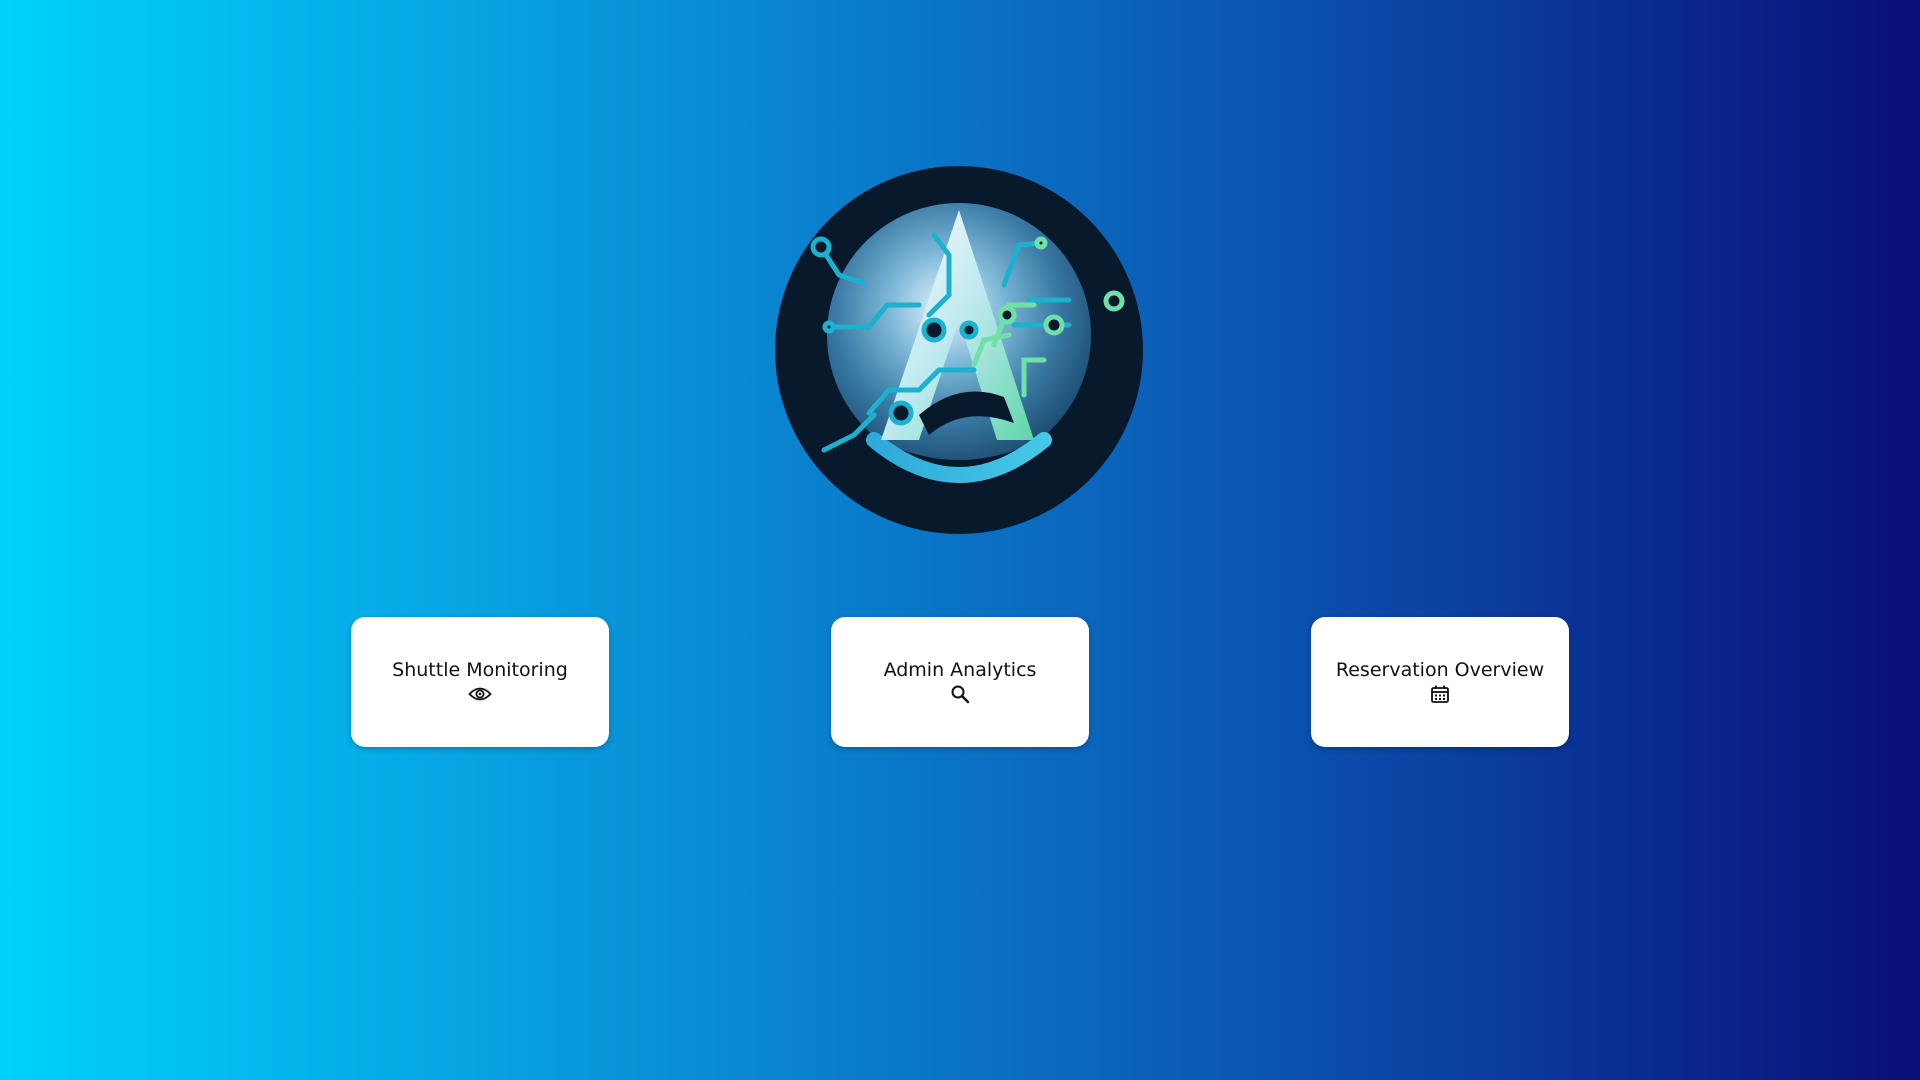 The height and width of the screenshot is (1080, 1920). What do you see at coordinates (960, 670) in the screenshot?
I see `admin-analytics-label: Admin Analytics` at bounding box center [960, 670].